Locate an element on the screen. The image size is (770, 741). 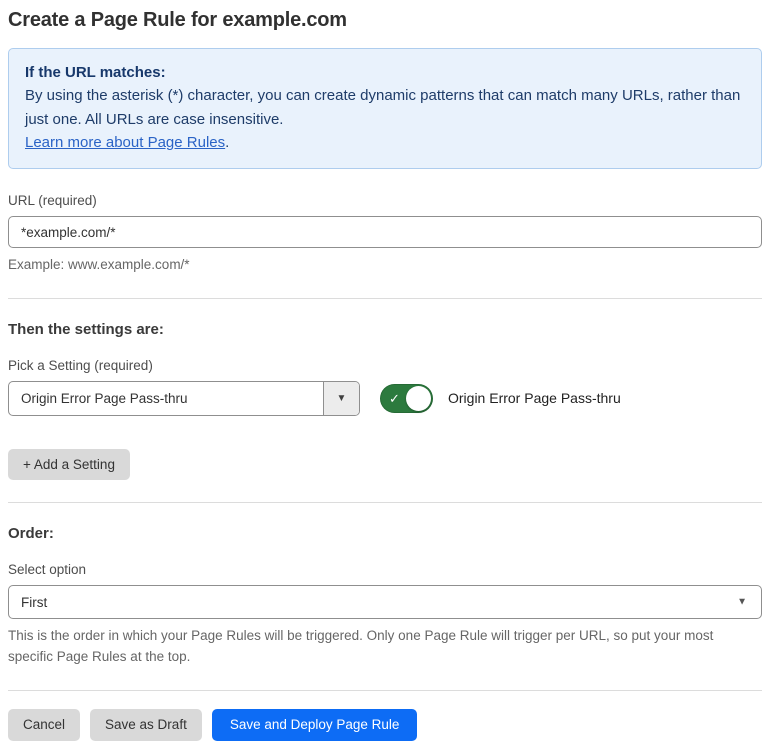
setting-dropdown: Origin Error Page Pass-thru ▼ is located at coordinates (184, 398).